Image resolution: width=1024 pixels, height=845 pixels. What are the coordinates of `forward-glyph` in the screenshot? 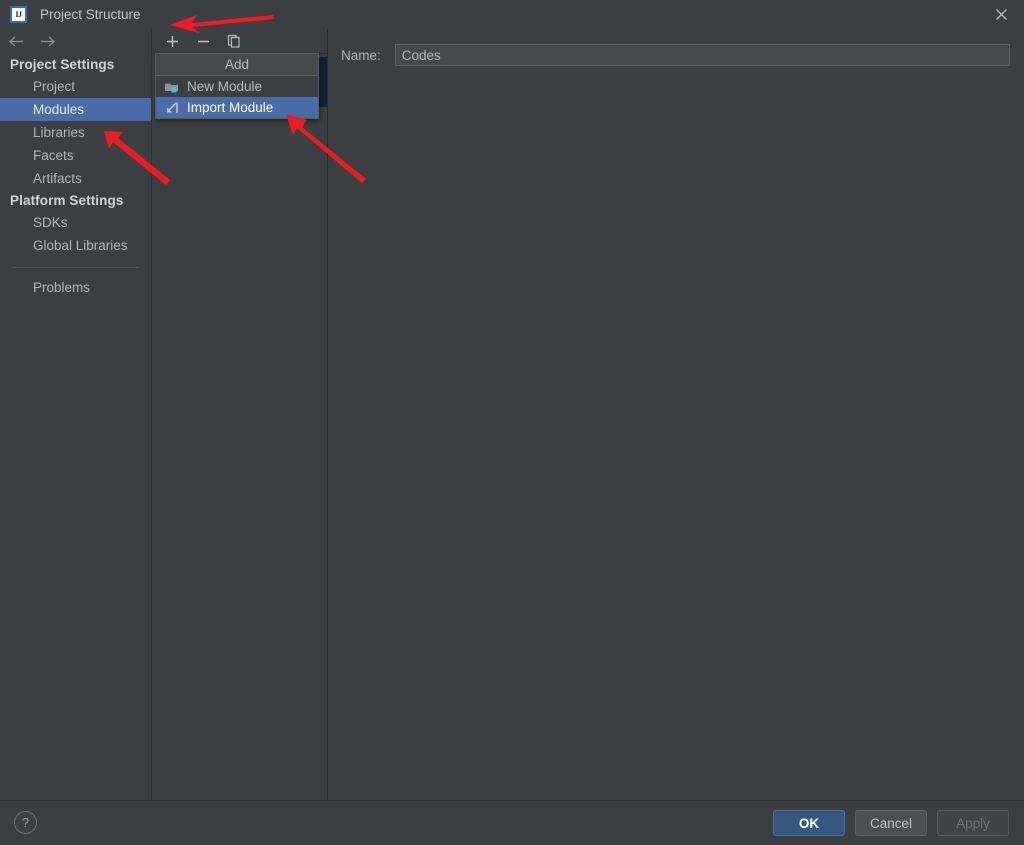 It's located at (48, 41).